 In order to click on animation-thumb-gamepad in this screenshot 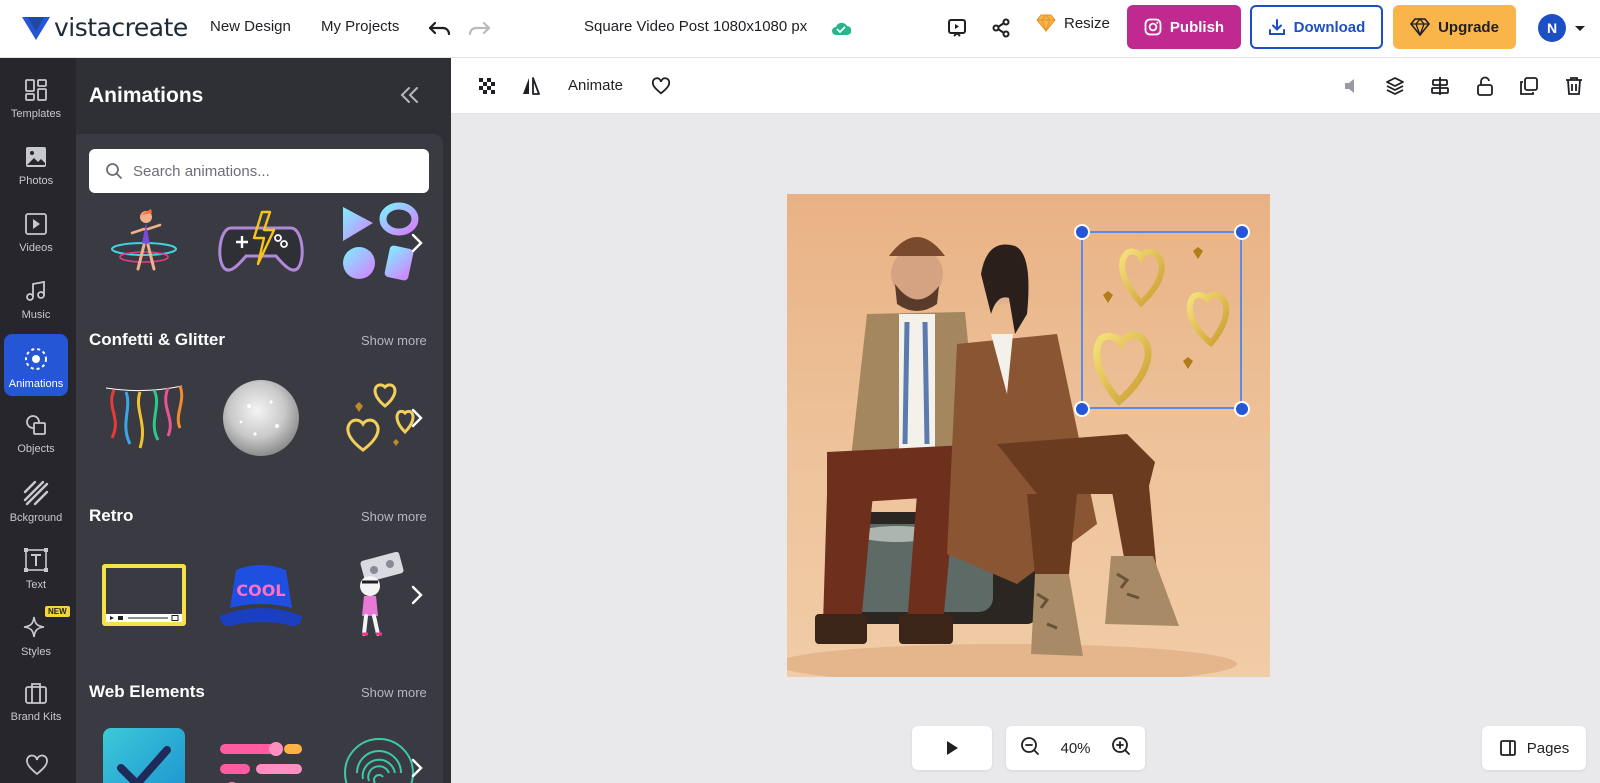, I will do `click(261, 243)`.